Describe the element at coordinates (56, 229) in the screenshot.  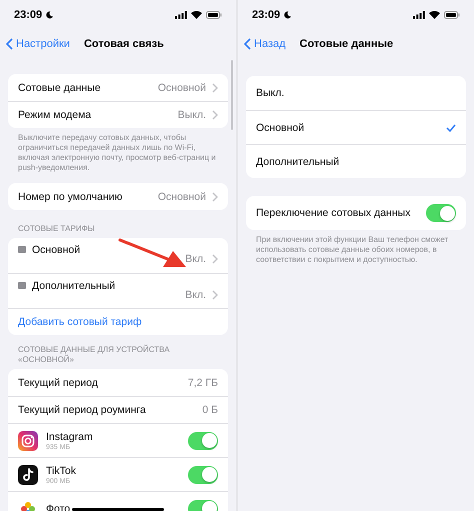
I see `section-header: СОТОВЫЕ ТАРИФЫ` at that location.